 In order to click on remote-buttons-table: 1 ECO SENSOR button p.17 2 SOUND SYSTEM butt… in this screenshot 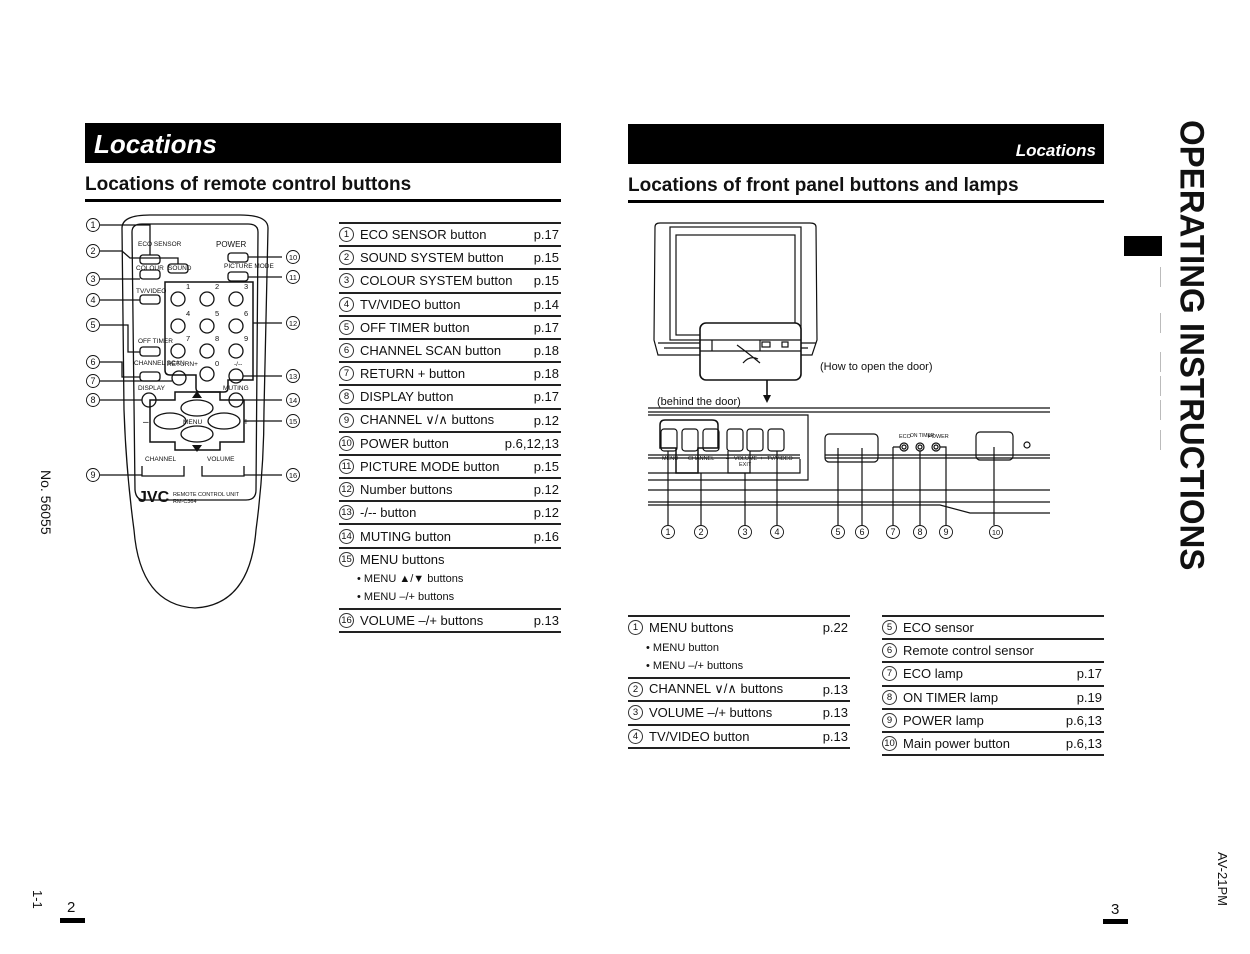, I will do `click(450, 427)`.